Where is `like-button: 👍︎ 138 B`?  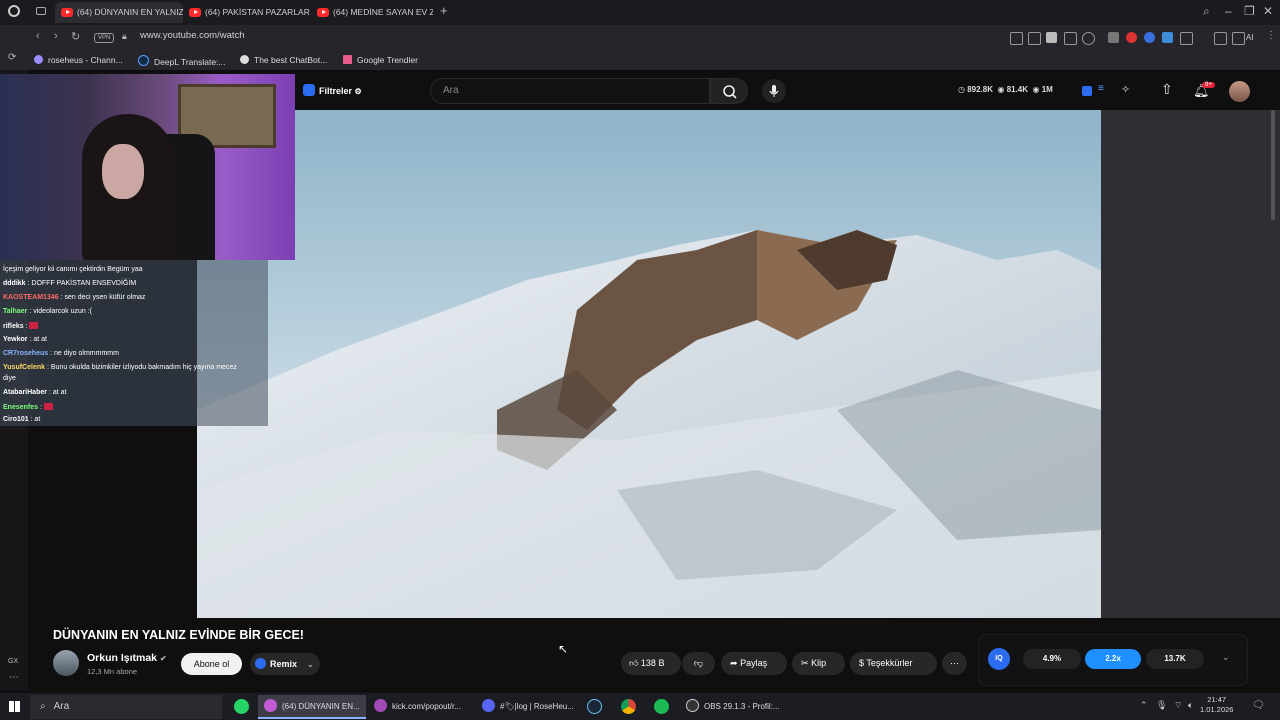
like-button: 👍︎ 138 B is located at coordinates (651, 663).